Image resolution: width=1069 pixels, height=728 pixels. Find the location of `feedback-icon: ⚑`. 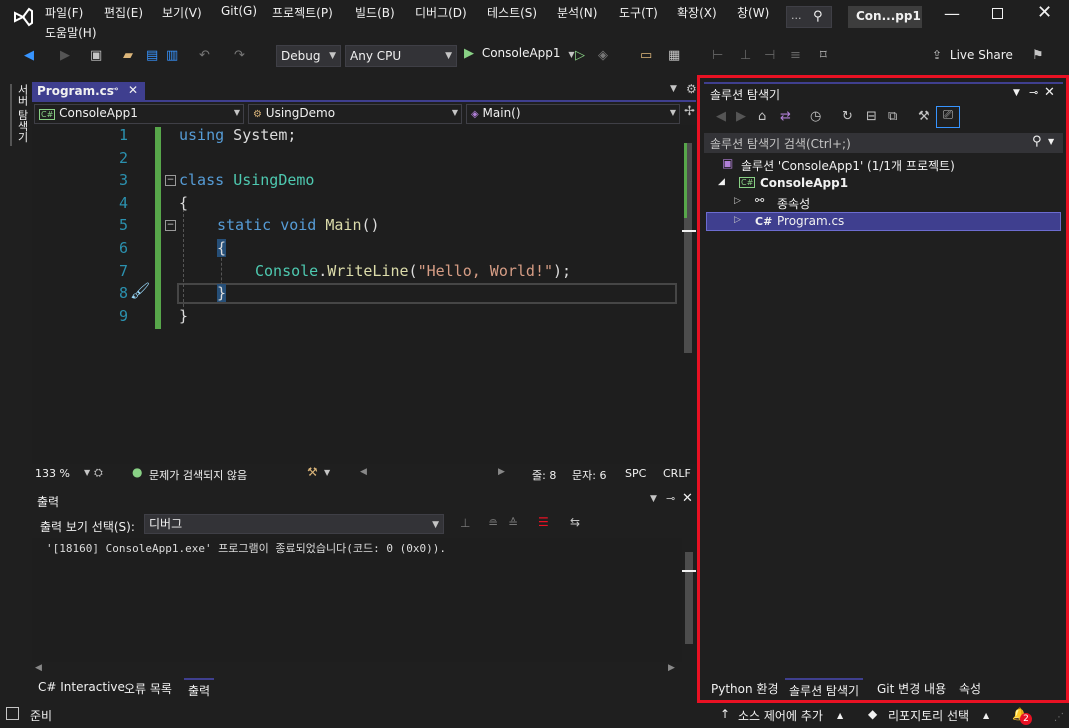

feedback-icon: ⚑ is located at coordinates (1038, 56).